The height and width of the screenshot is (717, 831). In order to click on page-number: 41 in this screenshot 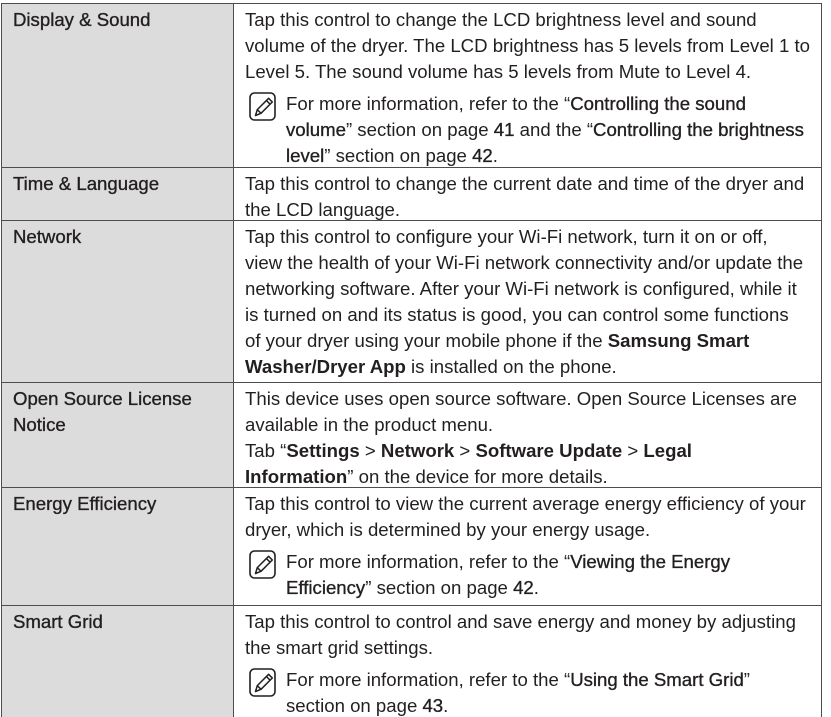, I will do `click(504, 129)`.